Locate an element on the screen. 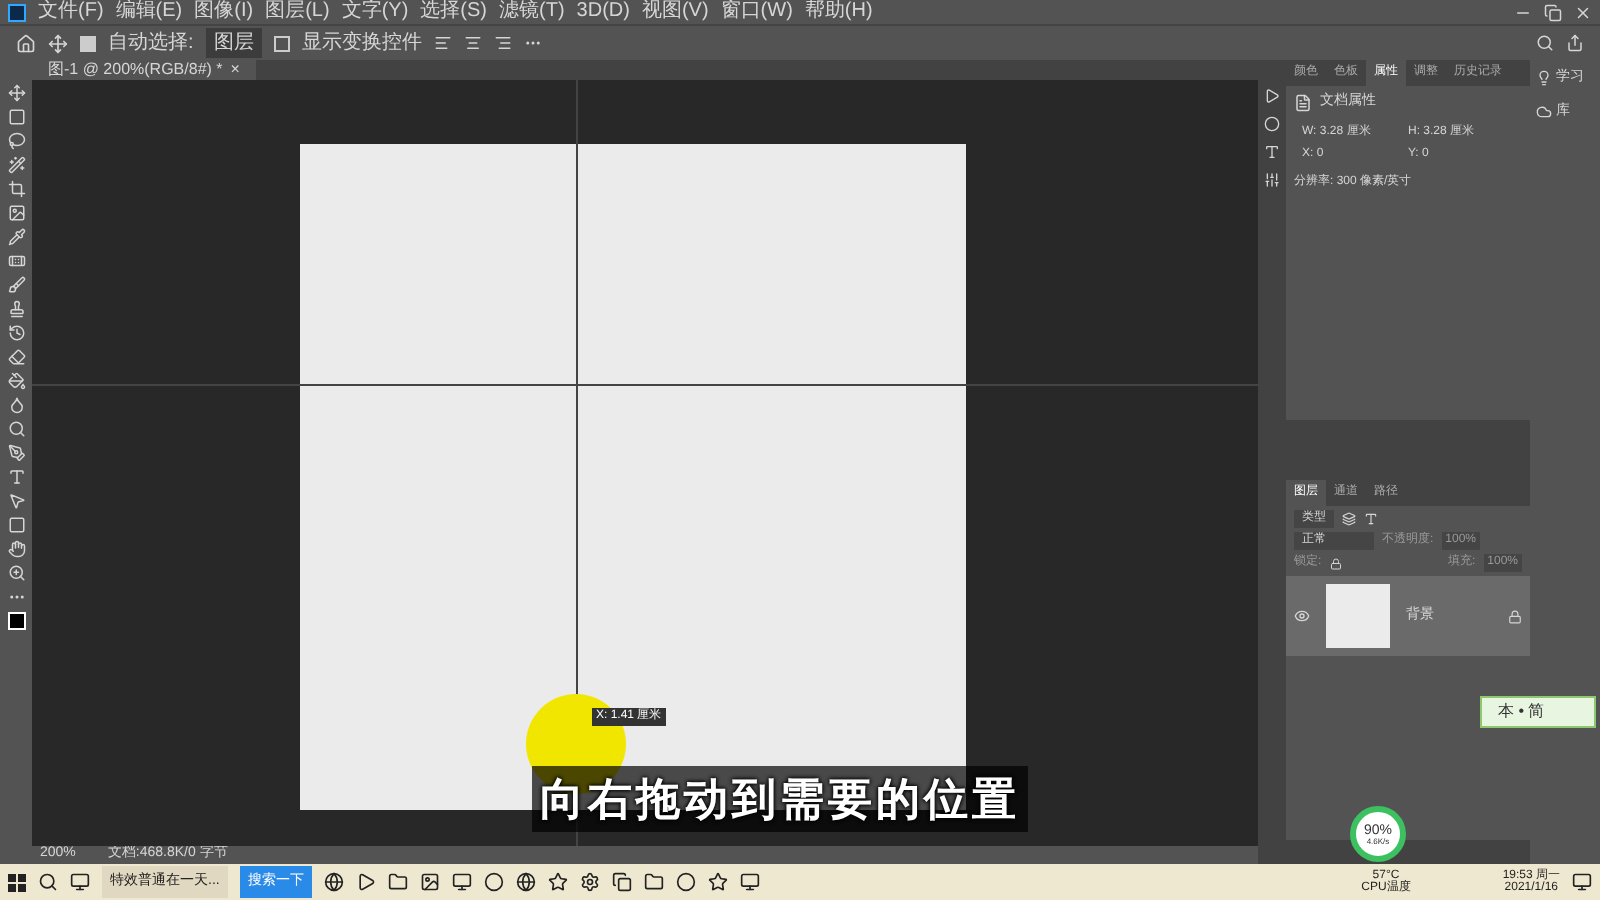 This screenshot has width=1600, height=900. lightbulb-icon is located at coordinates (1544, 78).